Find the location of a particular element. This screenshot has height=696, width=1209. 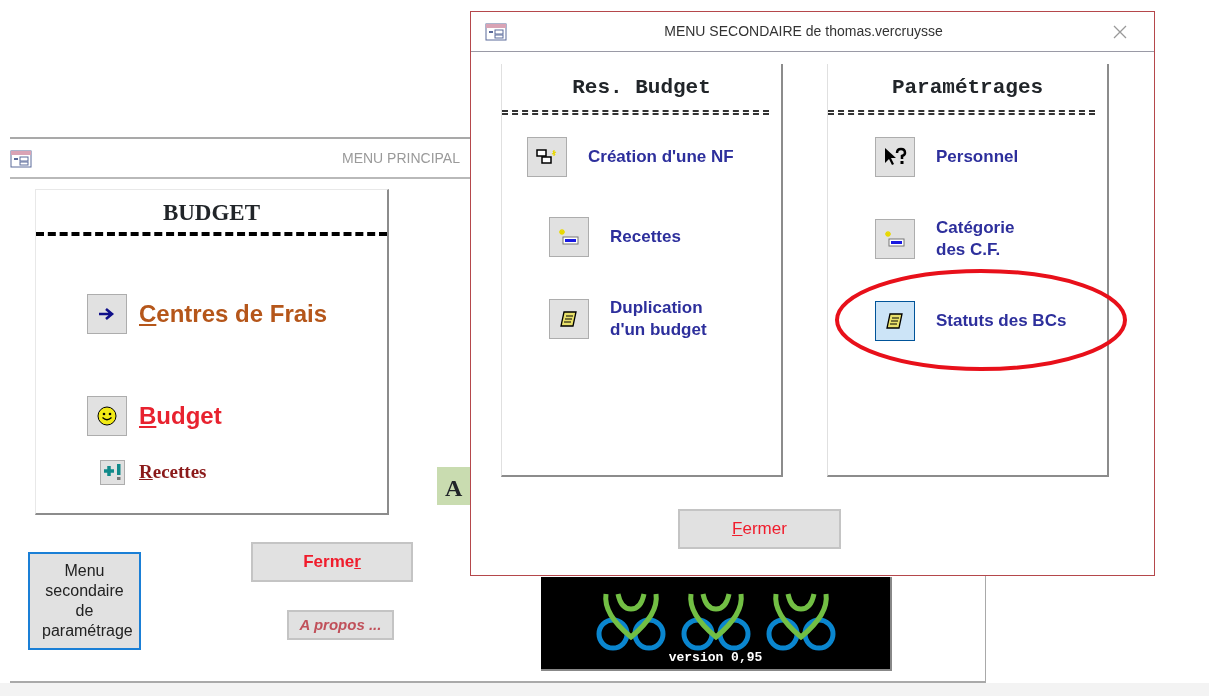

windows-button is located at coordinates (547, 157).